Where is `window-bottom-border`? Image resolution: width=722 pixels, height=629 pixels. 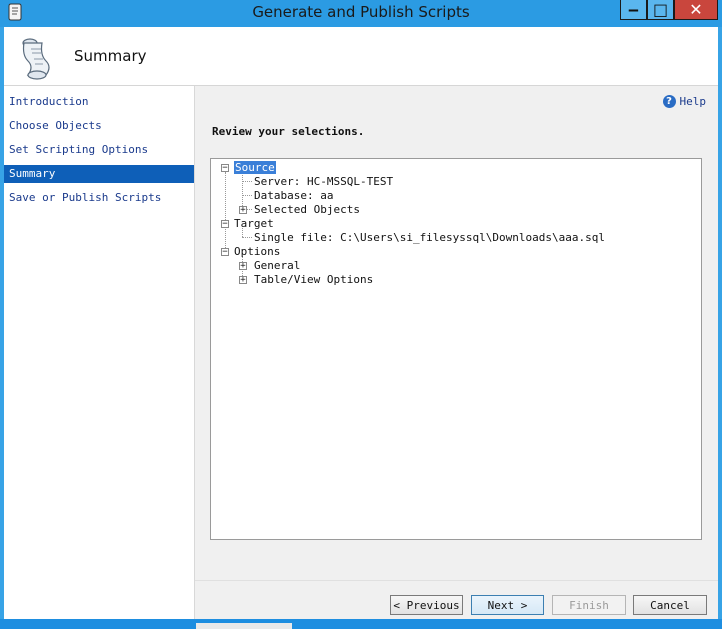 window-bottom-border is located at coordinates (361, 624).